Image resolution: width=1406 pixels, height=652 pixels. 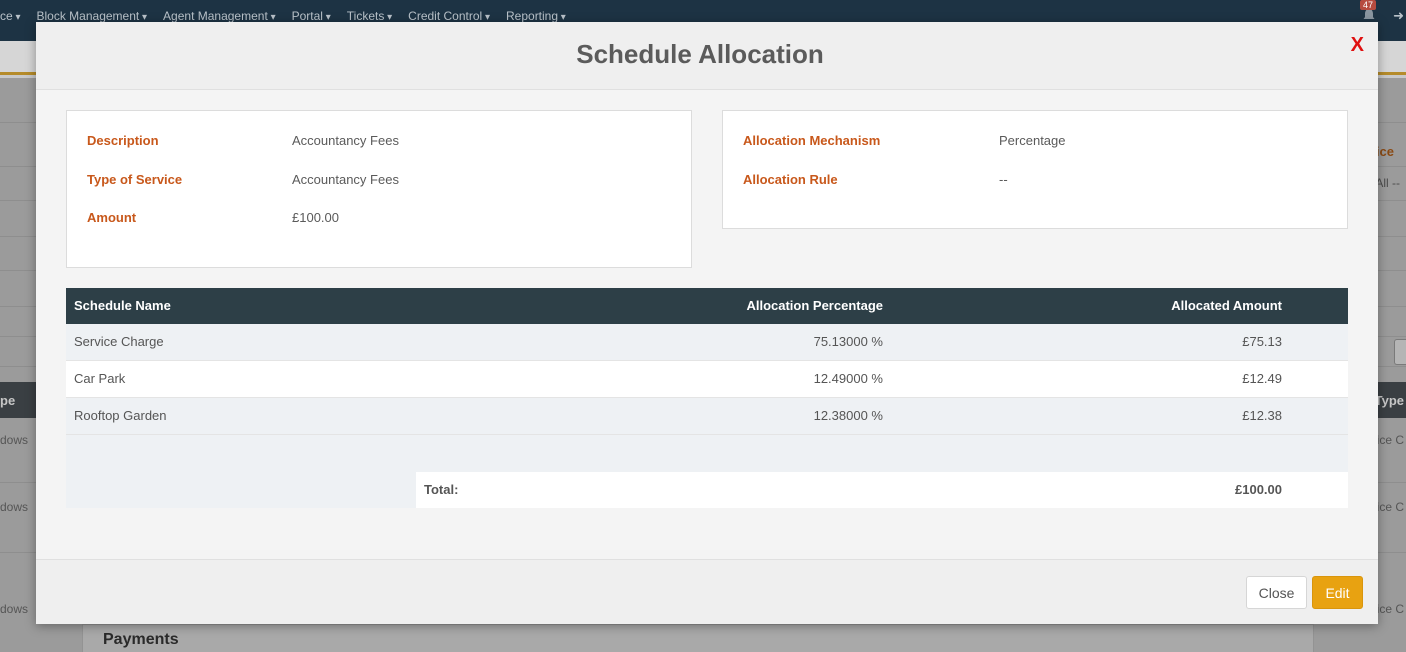 What do you see at coordinates (219, 16) in the screenshot?
I see `nav-item-agent-management: Agent Management` at bounding box center [219, 16].